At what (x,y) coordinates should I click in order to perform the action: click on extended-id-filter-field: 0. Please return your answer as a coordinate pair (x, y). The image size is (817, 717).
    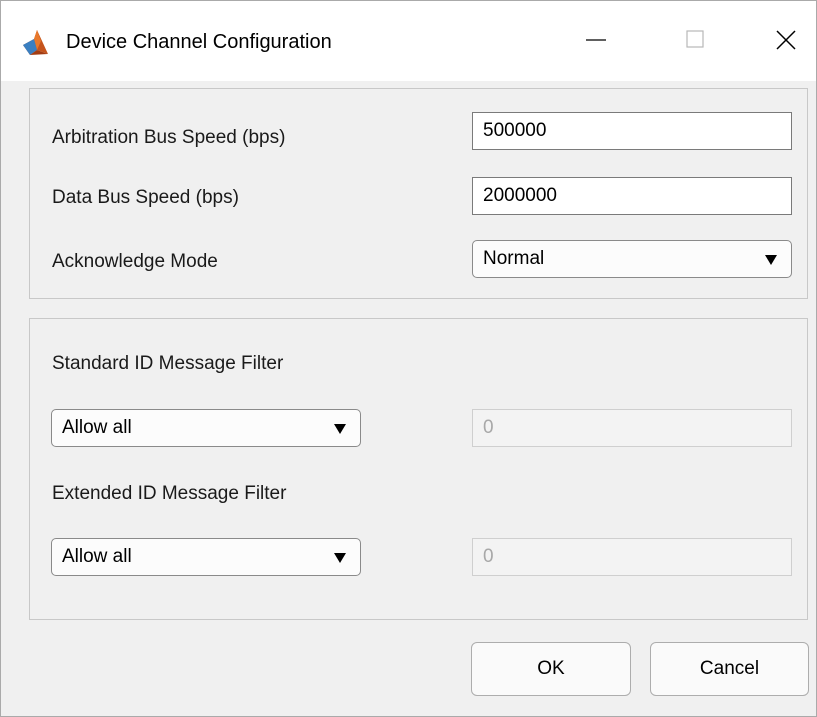
    Looking at the image, I should click on (632, 557).